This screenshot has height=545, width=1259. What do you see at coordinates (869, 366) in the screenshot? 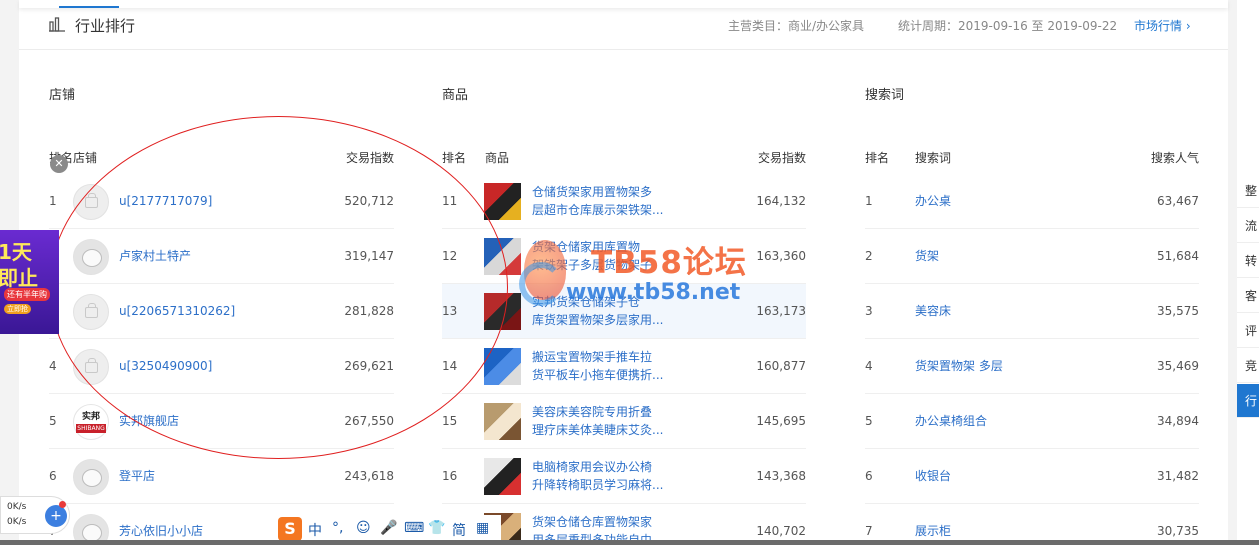
I see `keyword-rank: 4` at bounding box center [869, 366].